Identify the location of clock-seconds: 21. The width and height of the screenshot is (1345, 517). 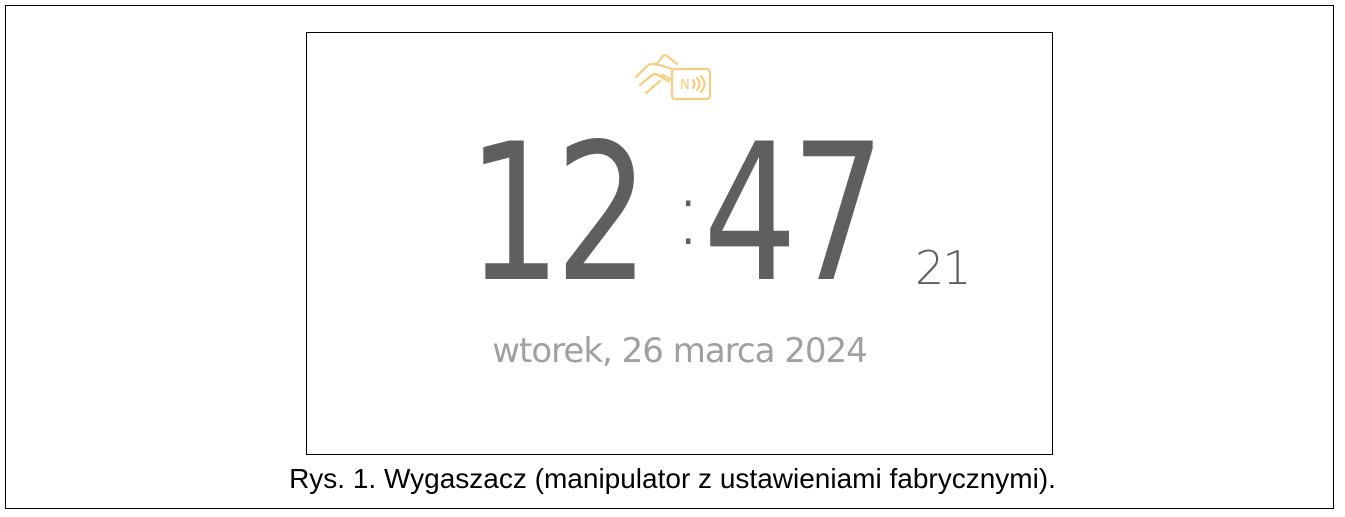
(943, 268).